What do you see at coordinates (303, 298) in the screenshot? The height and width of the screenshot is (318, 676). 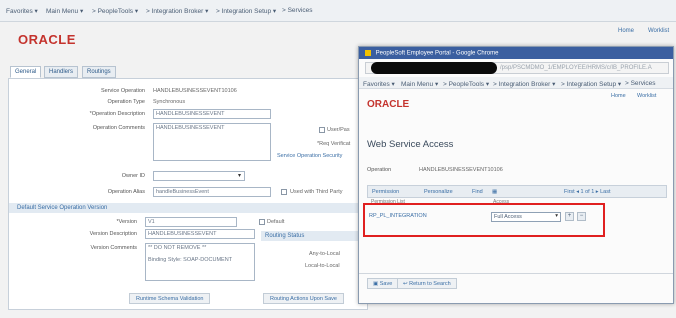 I see `routing-actions-button: Routing Actions Upon Save` at bounding box center [303, 298].